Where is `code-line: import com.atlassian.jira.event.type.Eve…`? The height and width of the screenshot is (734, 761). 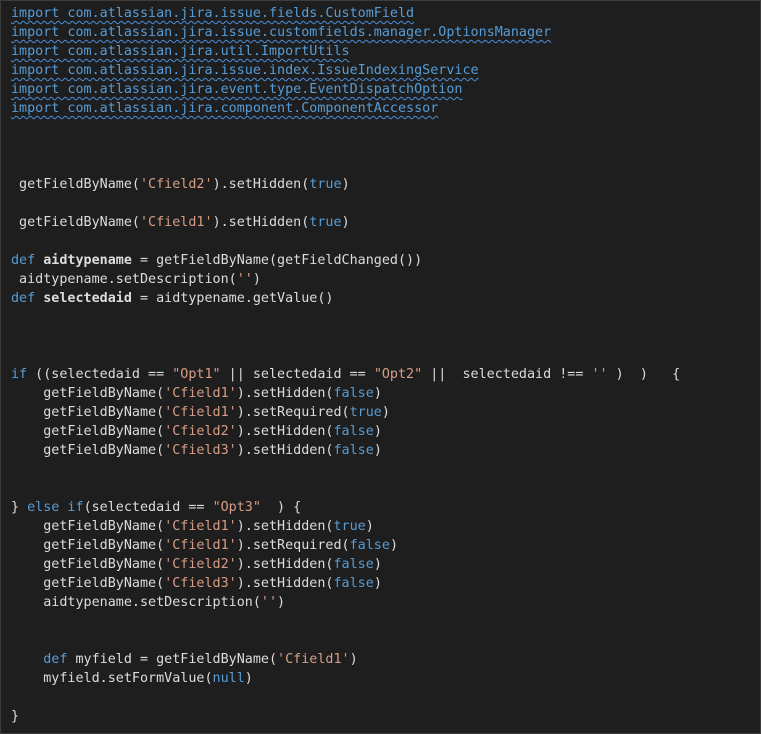 code-line: import com.atlassian.jira.event.type.Eve… is located at coordinates (345, 89).